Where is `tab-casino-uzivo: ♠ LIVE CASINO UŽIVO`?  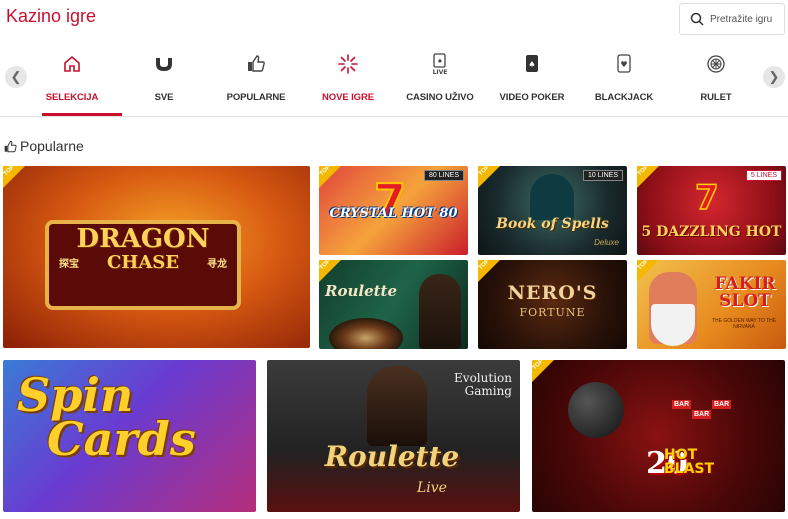 tab-casino-uzivo: ♠ LIVE CASINO UŽIVO is located at coordinates (440, 80).